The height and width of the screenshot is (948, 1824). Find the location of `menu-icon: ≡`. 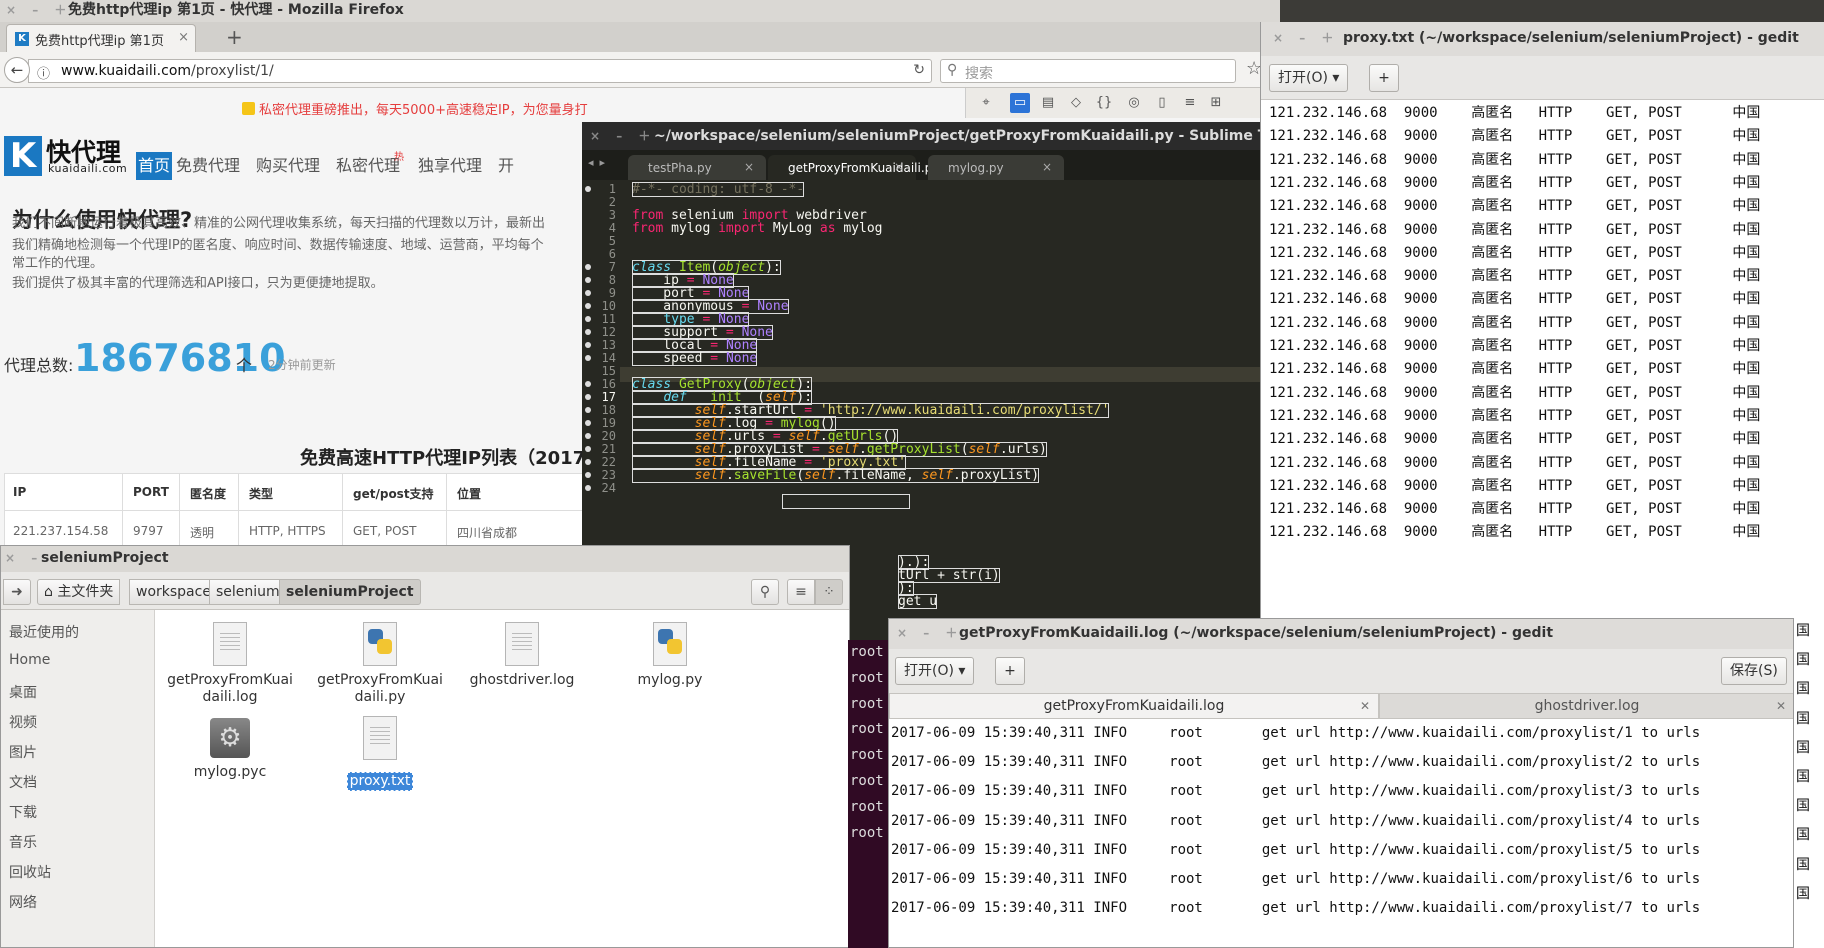

menu-icon: ≡ is located at coordinates (1190, 103).